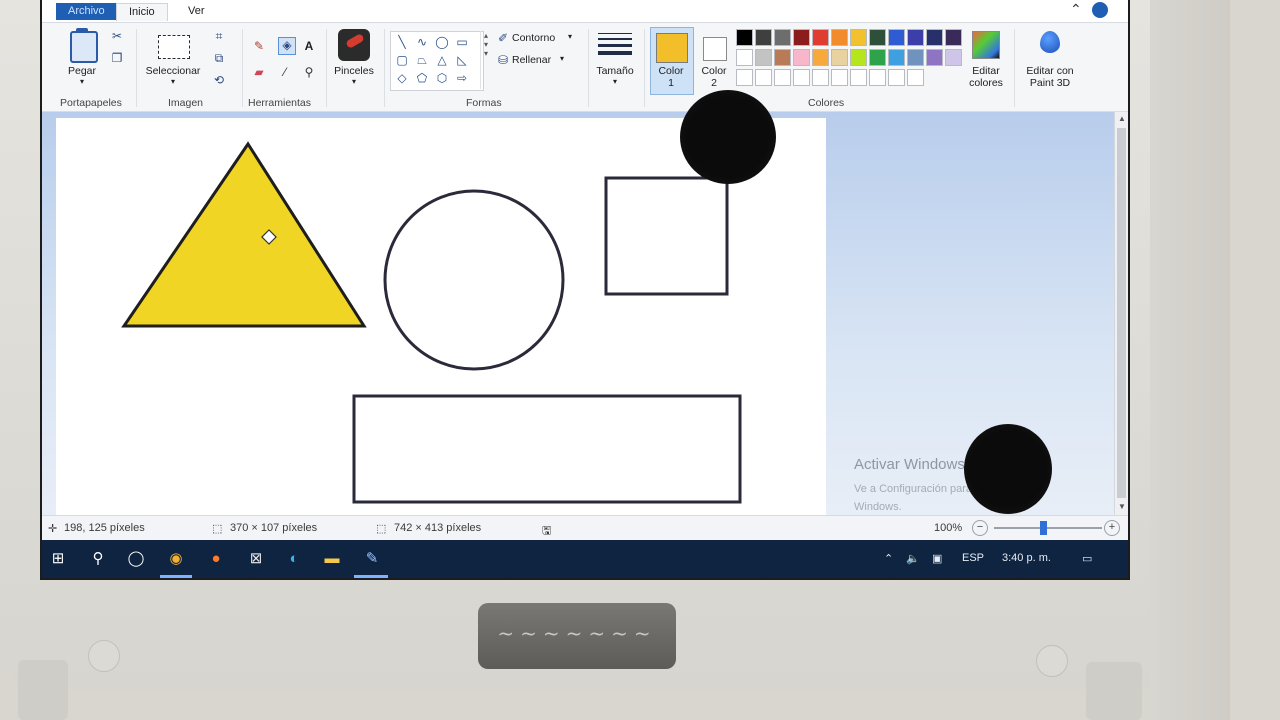 Image resolution: width=1280 pixels, height=720 pixels. What do you see at coordinates (422, 42) in the screenshot?
I see `curve-shape-icon: ∿` at bounding box center [422, 42].